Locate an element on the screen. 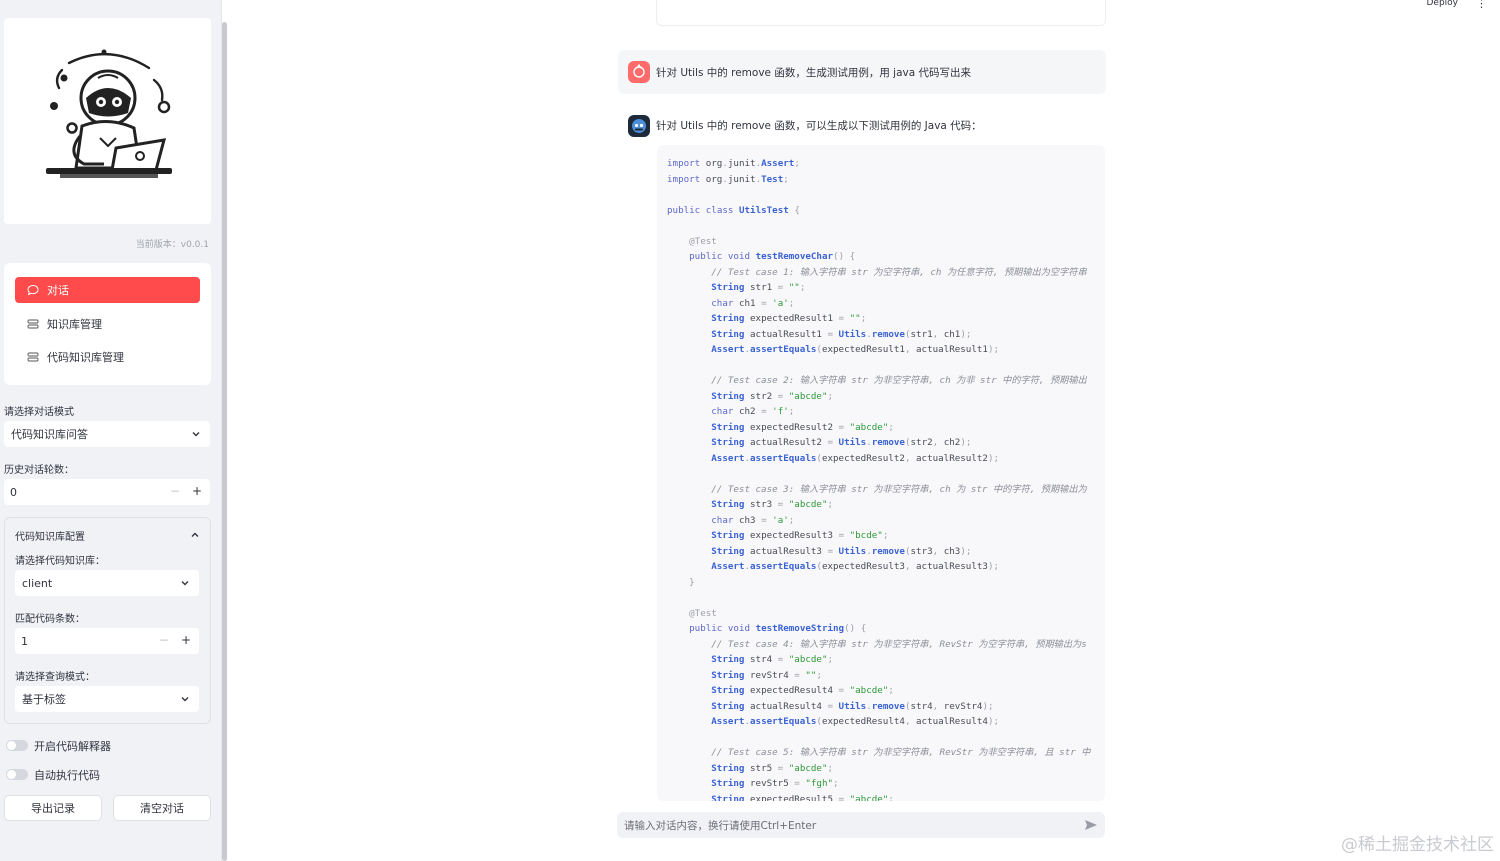 This screenshot has height=861, width=1500. expander-title: 代码知识库配置 is located at coordinates (50, 535).